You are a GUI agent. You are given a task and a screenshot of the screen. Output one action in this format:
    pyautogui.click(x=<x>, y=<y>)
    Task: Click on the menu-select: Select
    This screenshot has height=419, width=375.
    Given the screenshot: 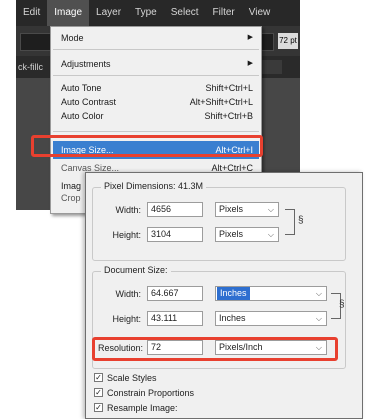 What is the action you would take?
    pyautogui.click(x=185, y=13)
    